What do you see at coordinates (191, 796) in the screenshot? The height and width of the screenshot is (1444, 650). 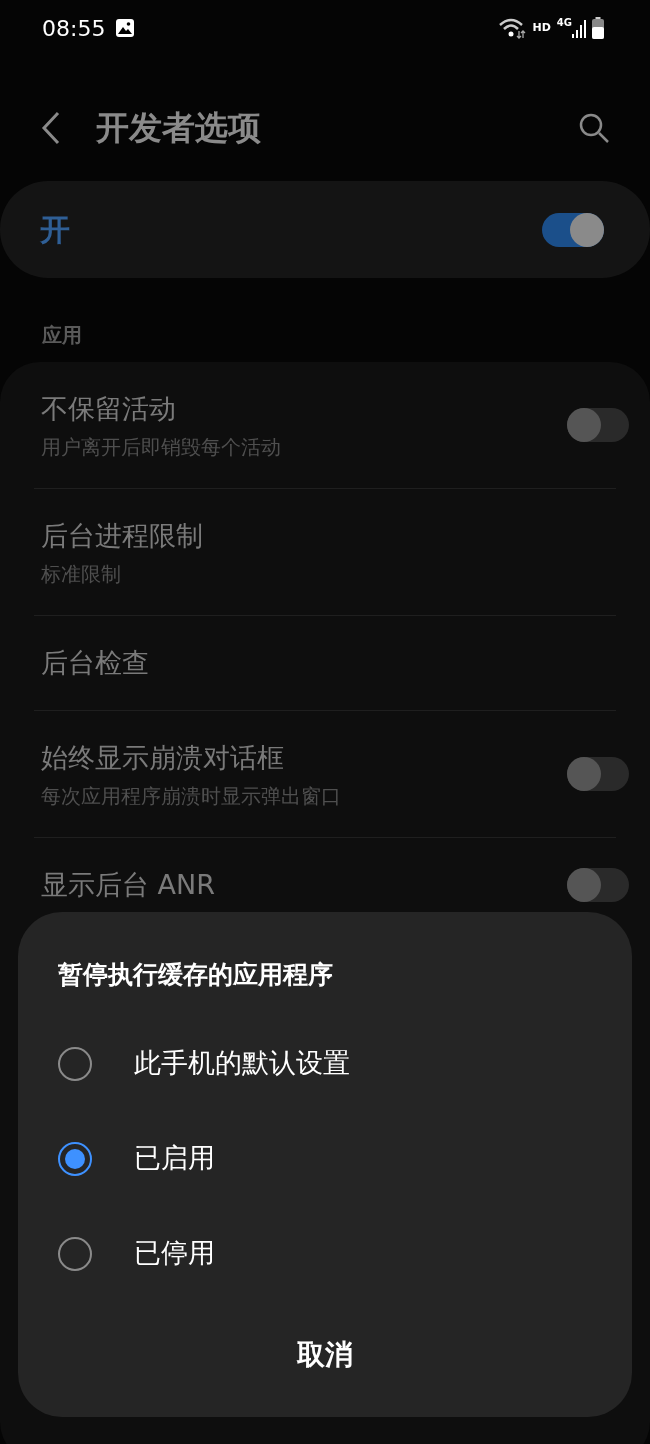 I see `setting-subtitle: 每次应用程序崩溃时显示弹出窗口` at bounding box center [191, 796].